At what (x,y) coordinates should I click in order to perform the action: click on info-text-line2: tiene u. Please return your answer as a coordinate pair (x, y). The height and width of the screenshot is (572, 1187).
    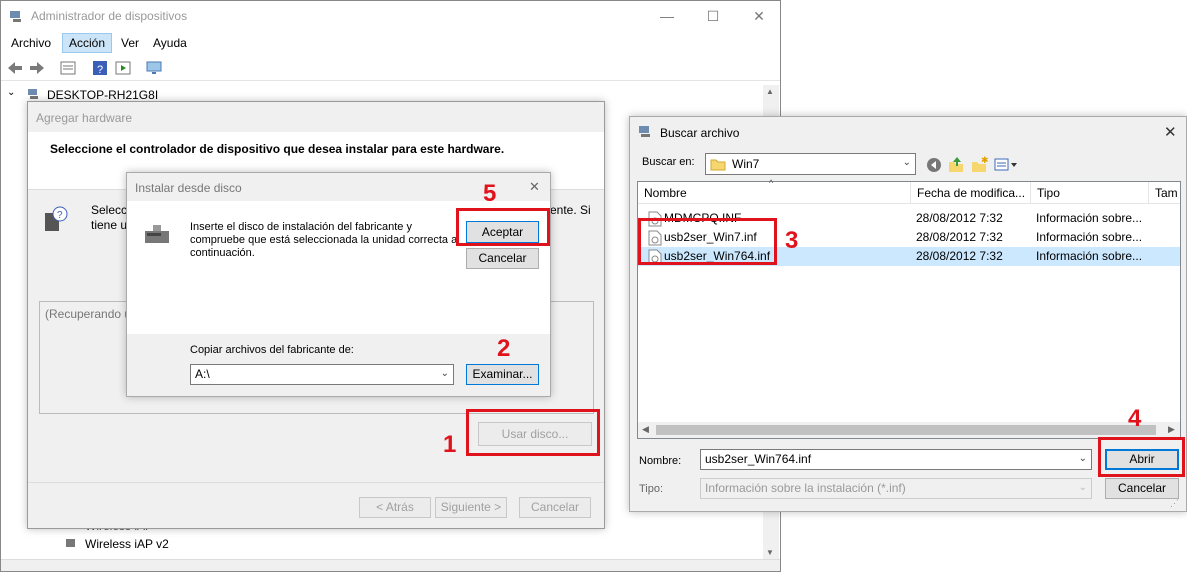
    Looking at the image, I should click on (109, 225).